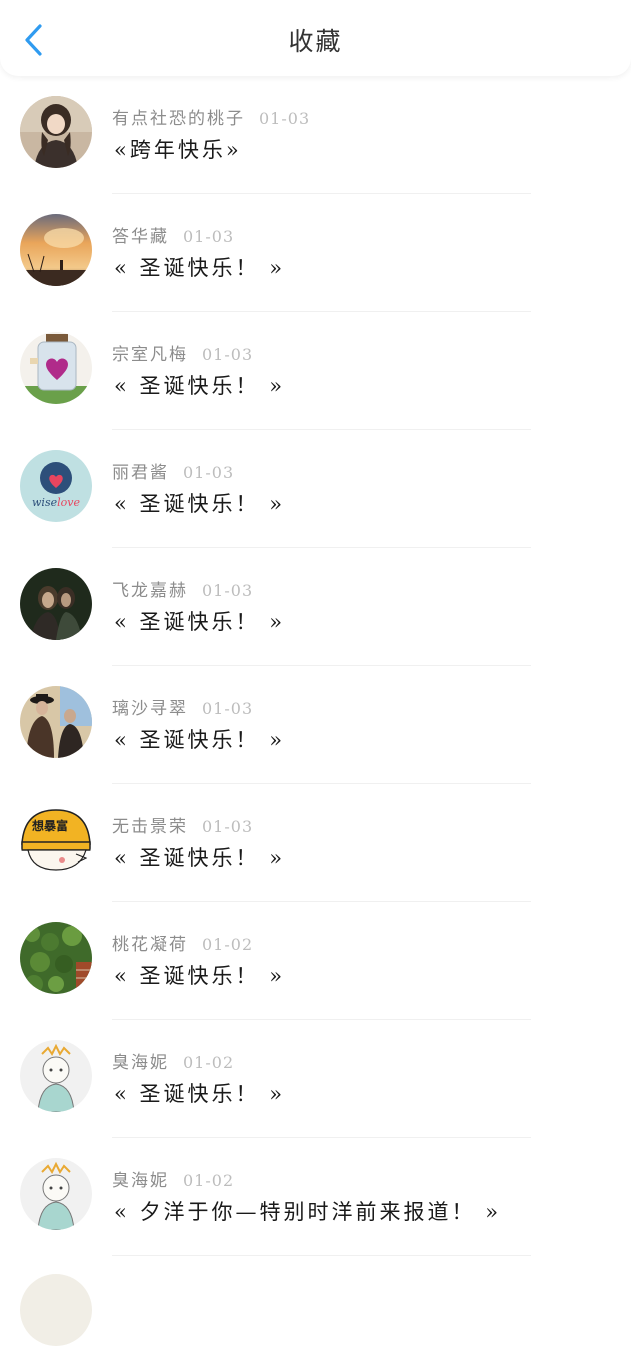 The image size is (631, 1346). I want to click on username: 飞龙嘉赫, so click(150, 591).